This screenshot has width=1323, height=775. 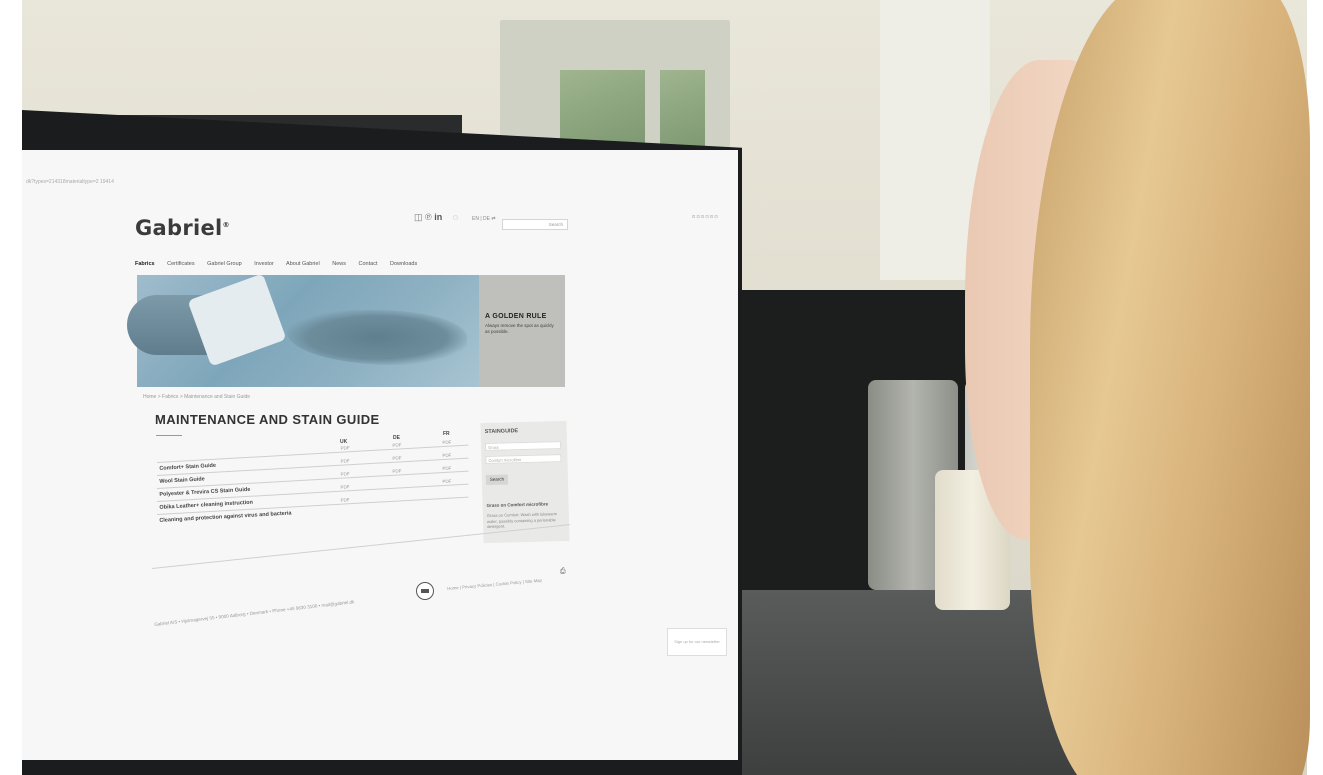 I want to click on search-button: Search, so click(x=497, y=480).